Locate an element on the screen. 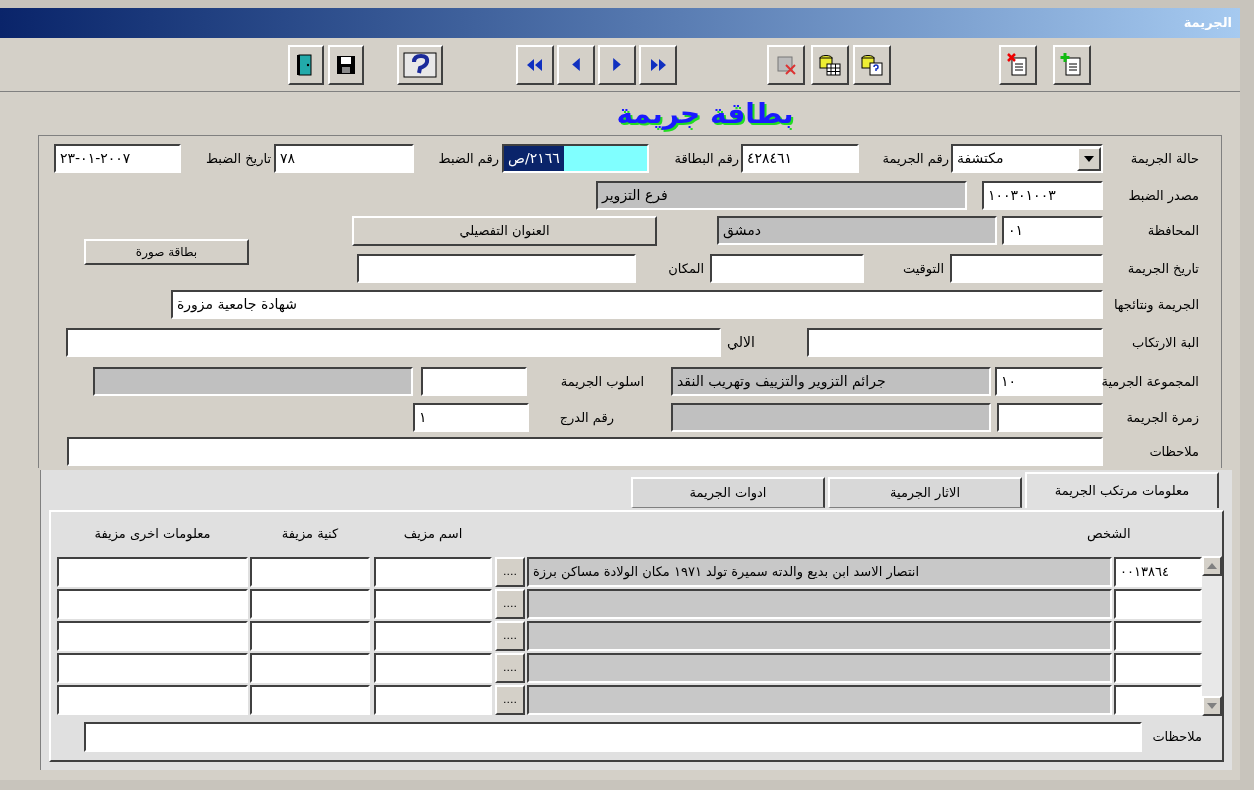  field-label: المجموعة الجرمية is located at coordinates (1150, 382).